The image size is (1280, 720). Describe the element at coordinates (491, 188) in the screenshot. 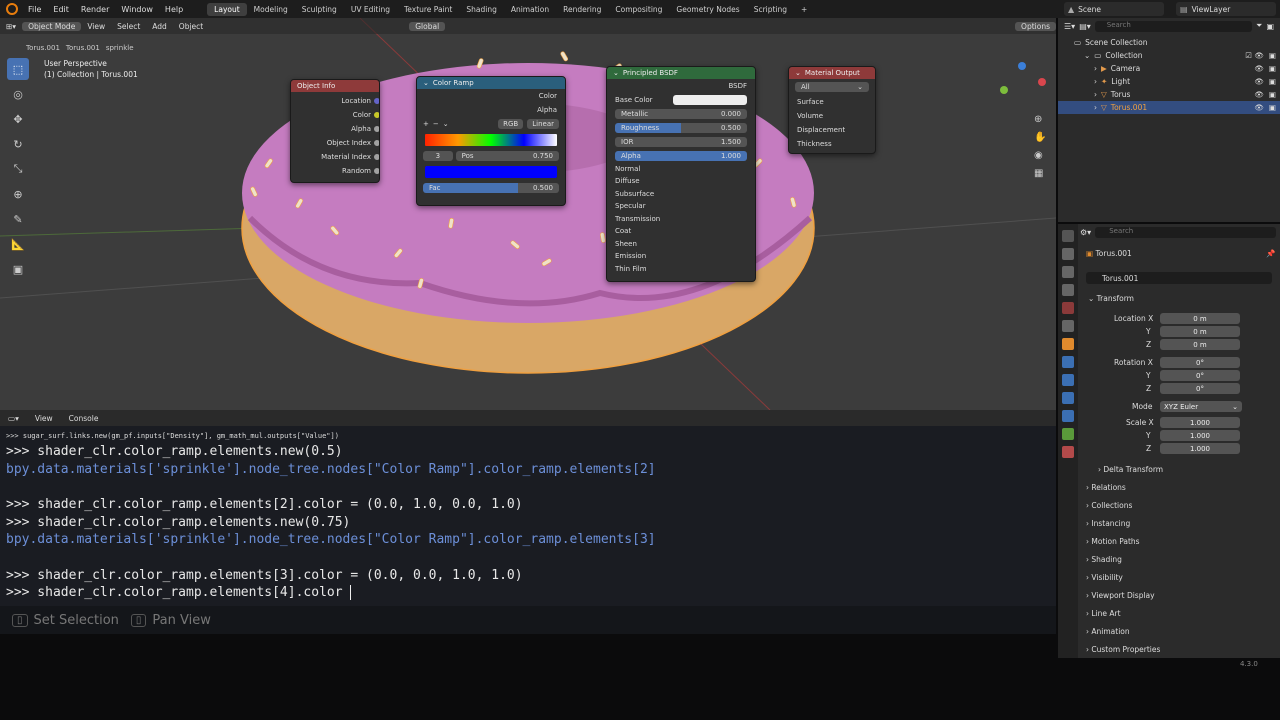

I see `fac-field: Fac 0.500` at that location.